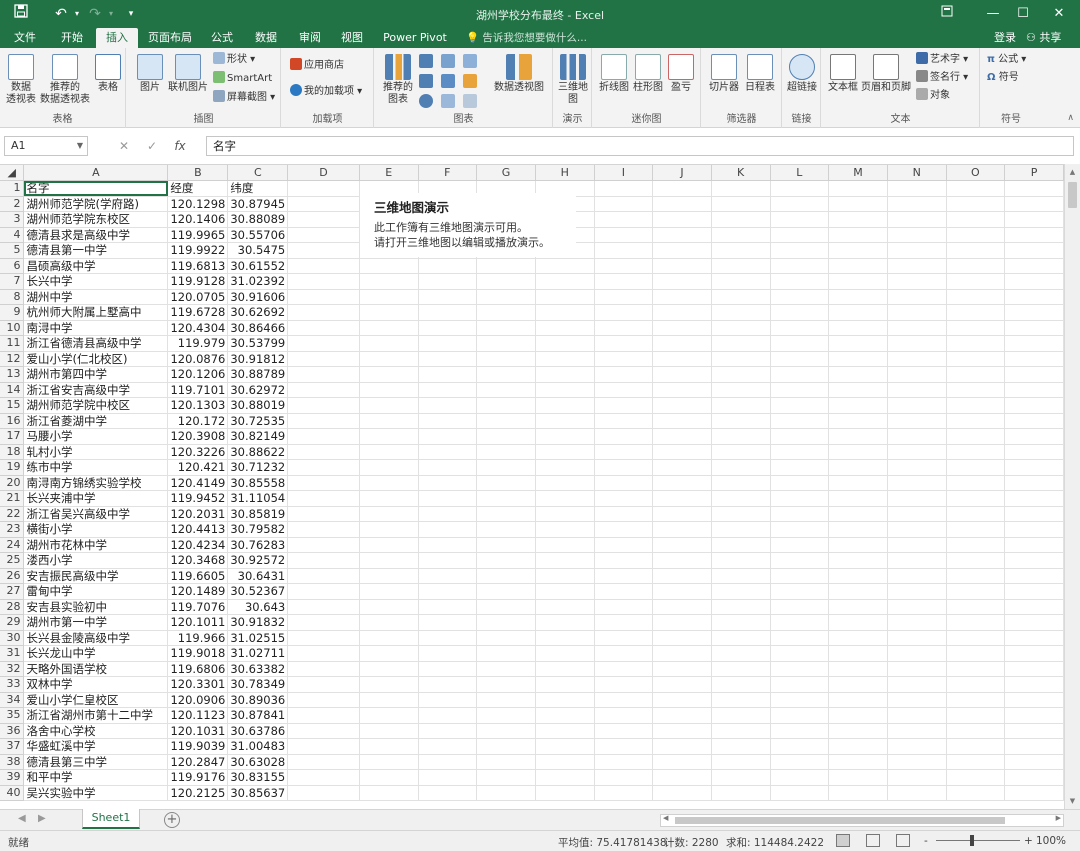 The width and height of the screenshot is (1080, 851). I want to click on page-layout-view-icon, so click(873, 840).